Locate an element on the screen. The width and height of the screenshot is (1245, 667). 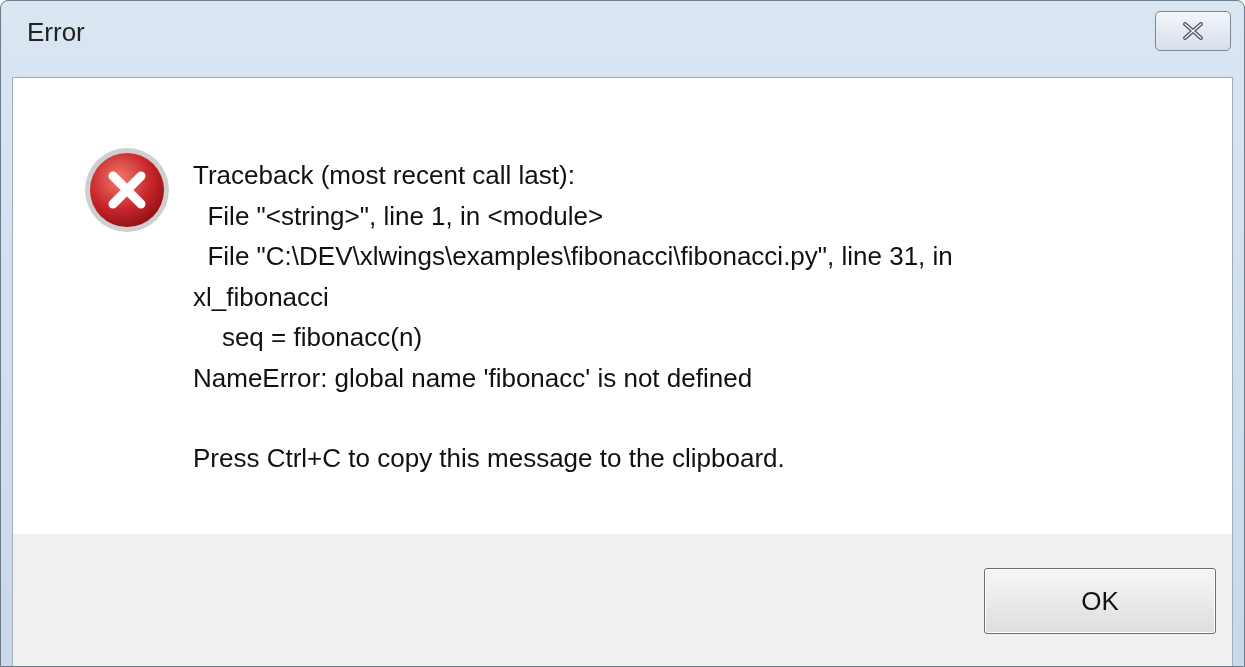
close-button is located at coordinates (1193, 31).